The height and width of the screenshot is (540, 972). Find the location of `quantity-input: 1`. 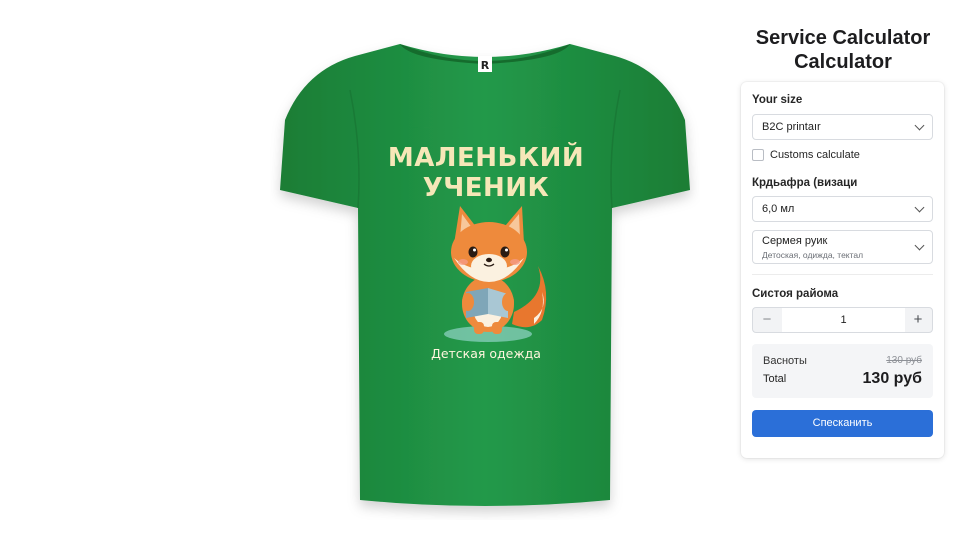

quantity-input: 1 is located at coordinates (843, 320).